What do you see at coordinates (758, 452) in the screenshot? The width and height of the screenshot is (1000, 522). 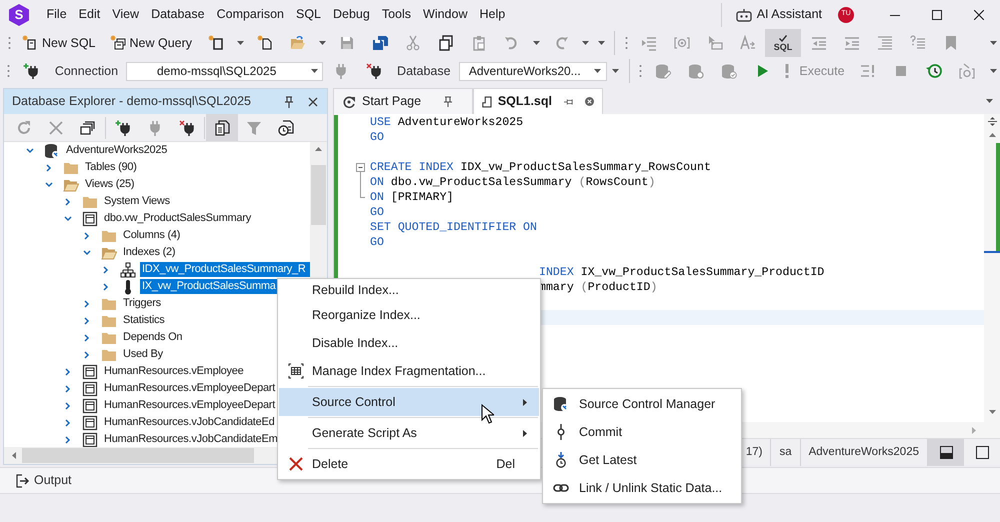 I see `status-item: 17)` at bounding box center [758, 452].